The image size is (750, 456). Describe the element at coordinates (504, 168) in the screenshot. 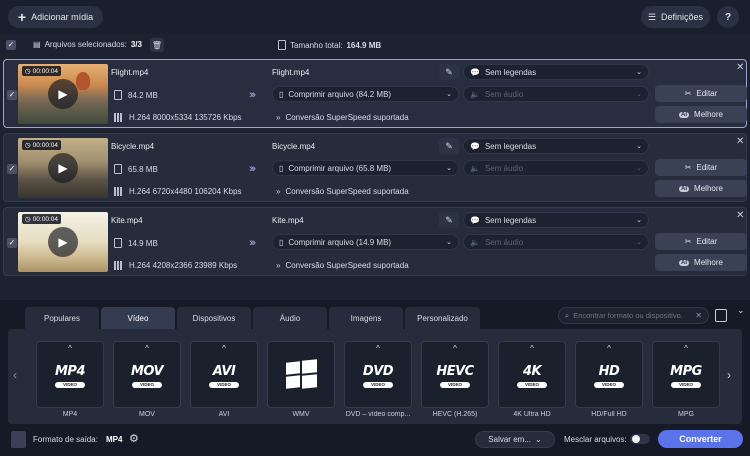

I see `audio-value: Sem áudio` at that location.